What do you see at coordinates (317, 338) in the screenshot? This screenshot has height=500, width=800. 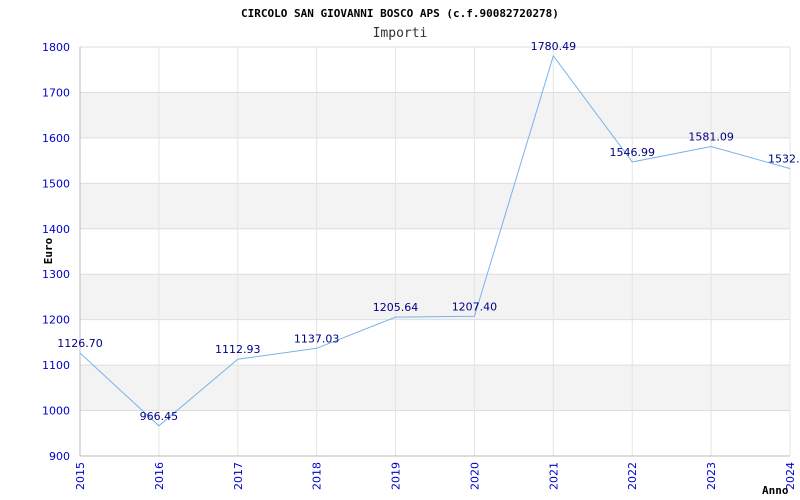 I see `data-label: 1137.03` at bounding box center [317, 338].